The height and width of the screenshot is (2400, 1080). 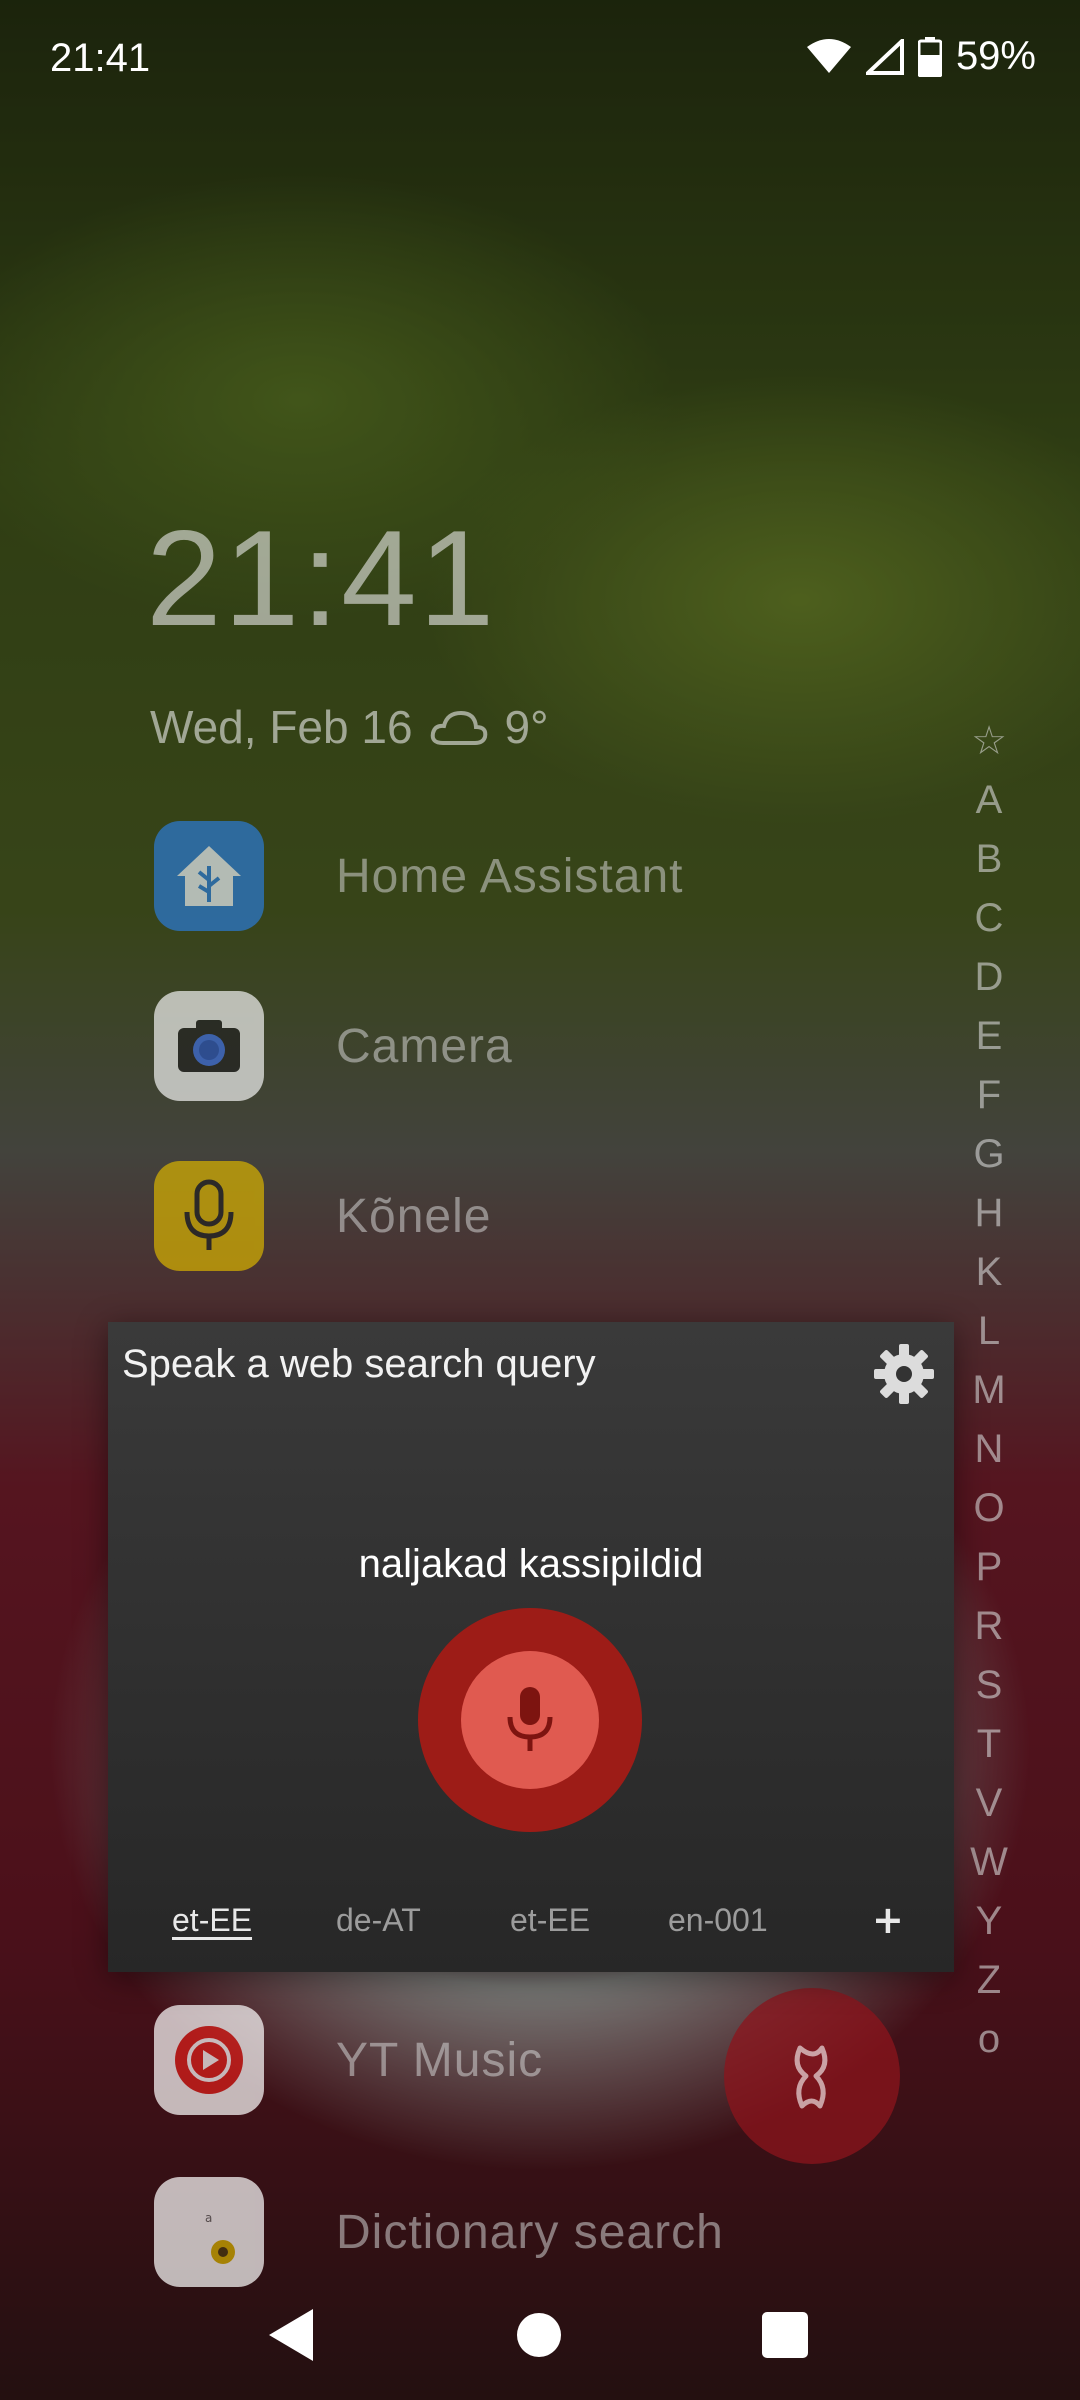 I want to click on back-button, so click(x=291, y=2335).